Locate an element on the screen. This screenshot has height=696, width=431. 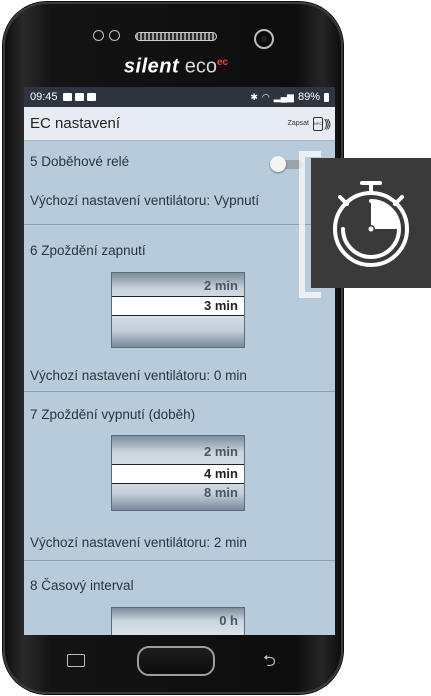
section-title: 6 Zpoždění zapnutí is located at coordinates (88, 250).